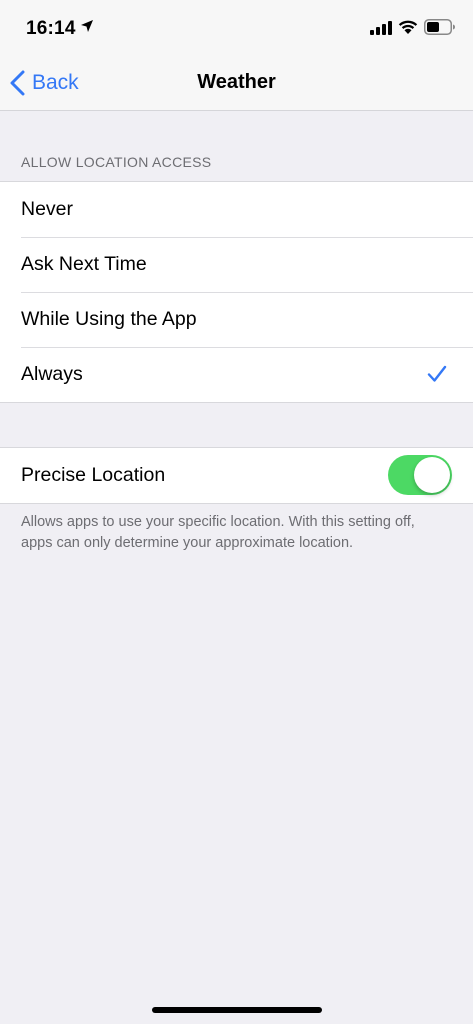  I want to click on option-label: Always, so click(52, 374).